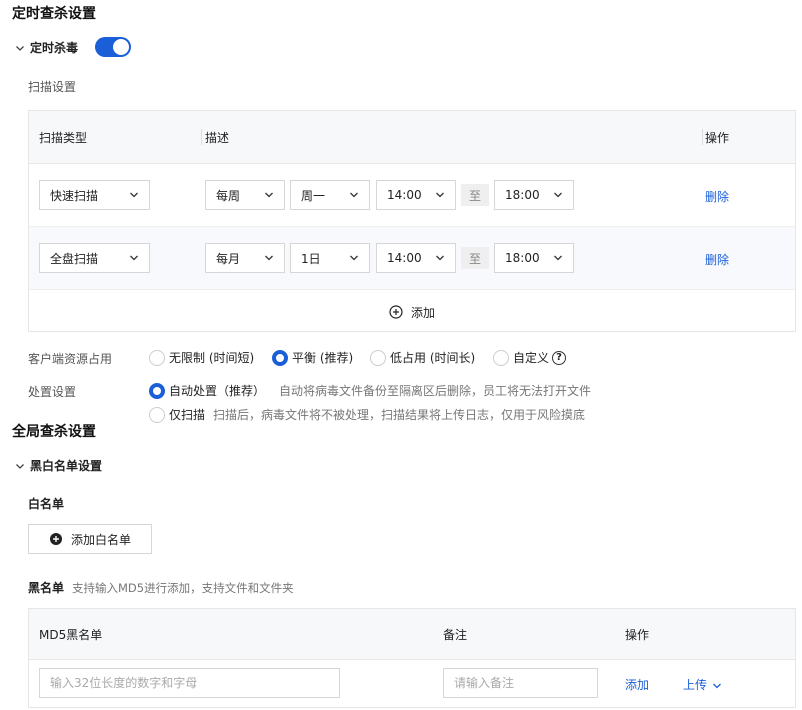  I want to click on header-scan-type: 扫描类型, so click(63, 138).